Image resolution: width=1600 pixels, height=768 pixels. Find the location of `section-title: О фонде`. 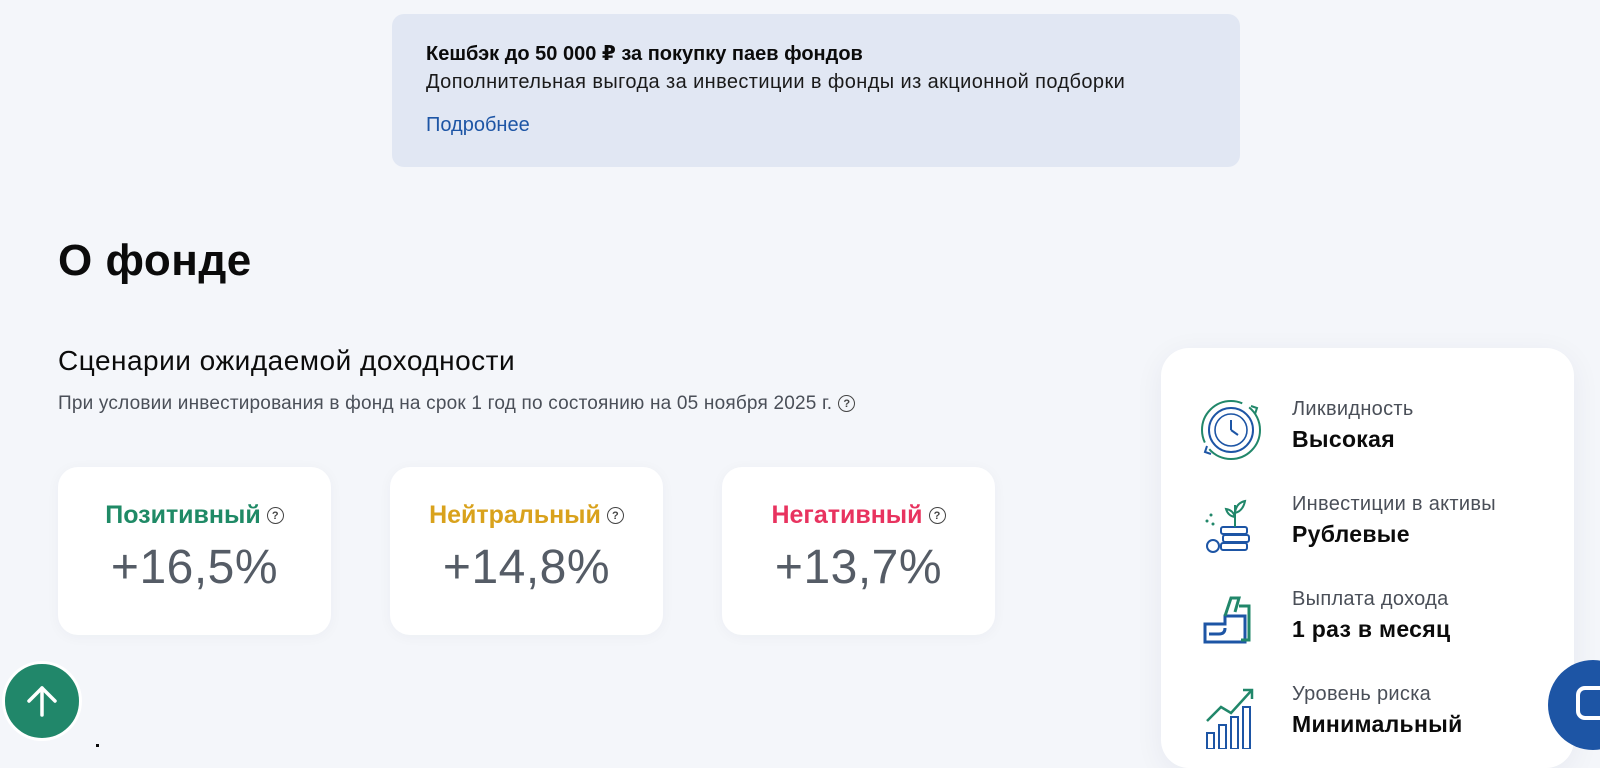

section-title: О фонде is located at coordinates (155, 260).